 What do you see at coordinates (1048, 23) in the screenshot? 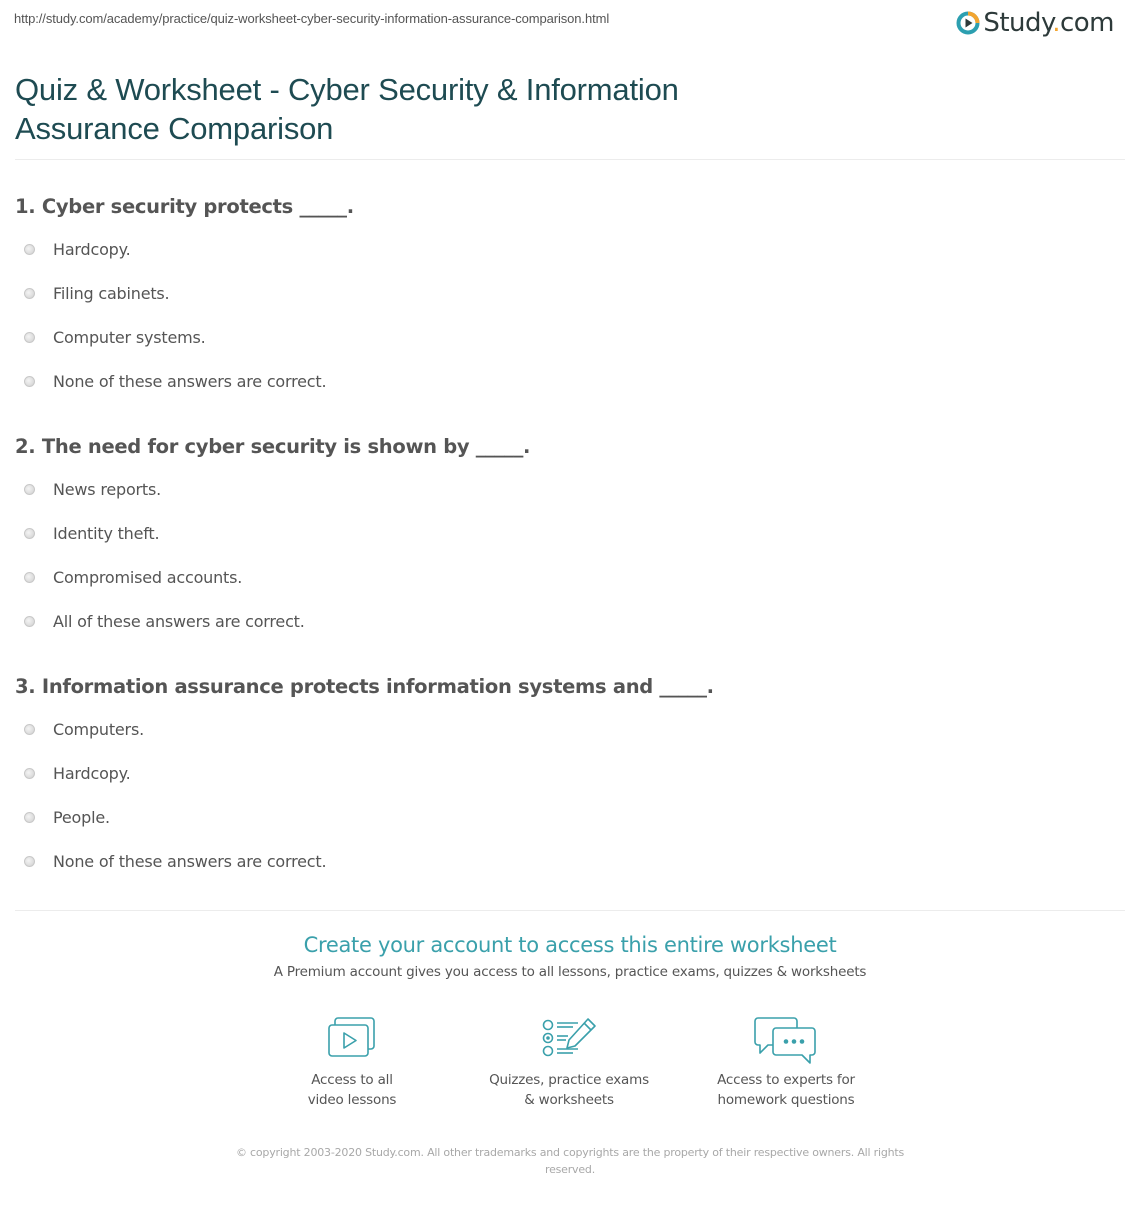
I see `logo-text: Study.com` at bounding box center [1048, 23].